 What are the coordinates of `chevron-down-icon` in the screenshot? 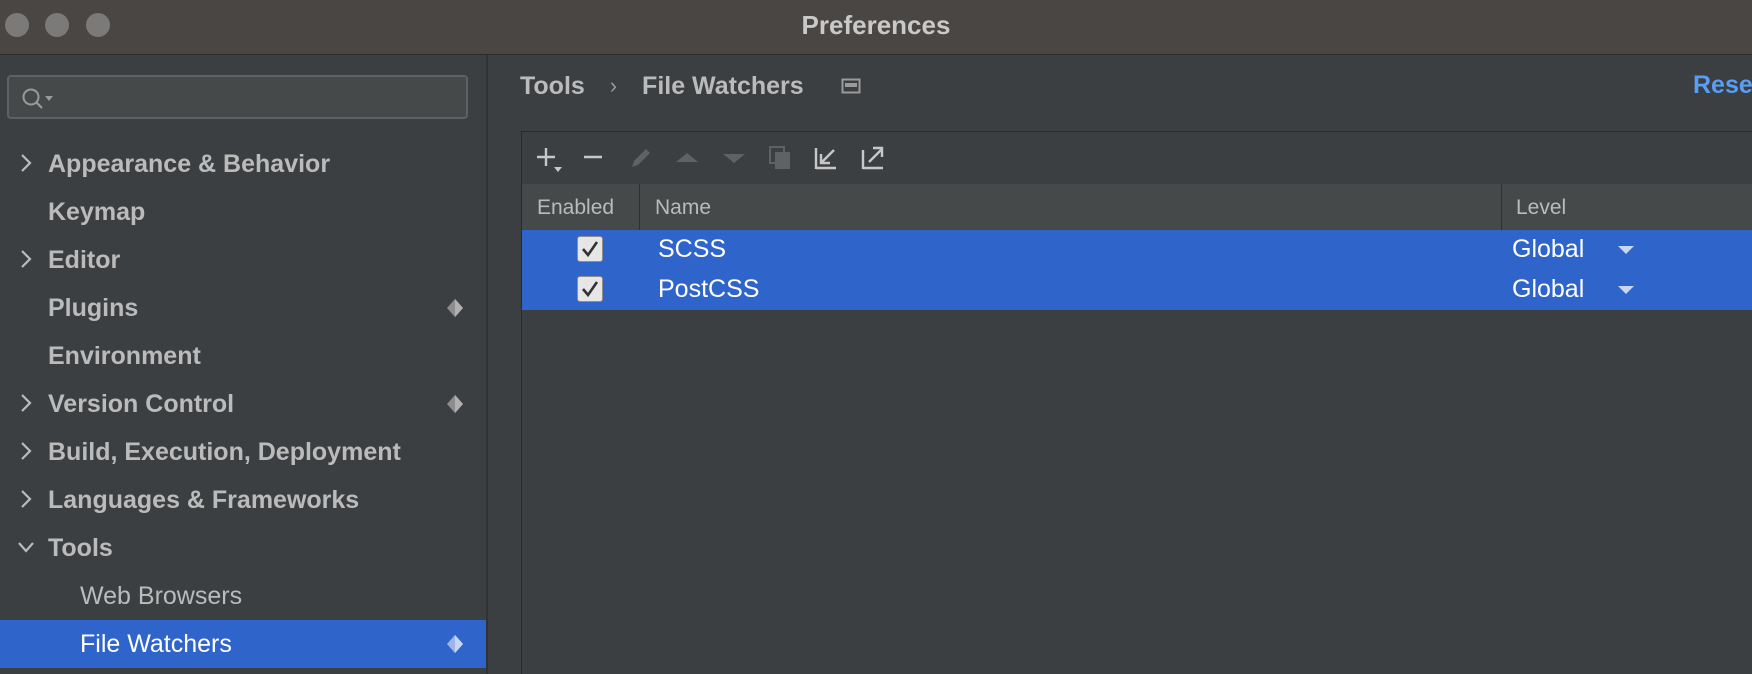 It's located at (26, 547).